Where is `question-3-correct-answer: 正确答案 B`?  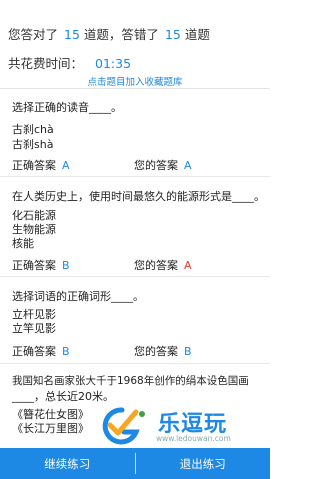
question-3-correct-answer: 正确答案 B is located at coordinates (41, 351).